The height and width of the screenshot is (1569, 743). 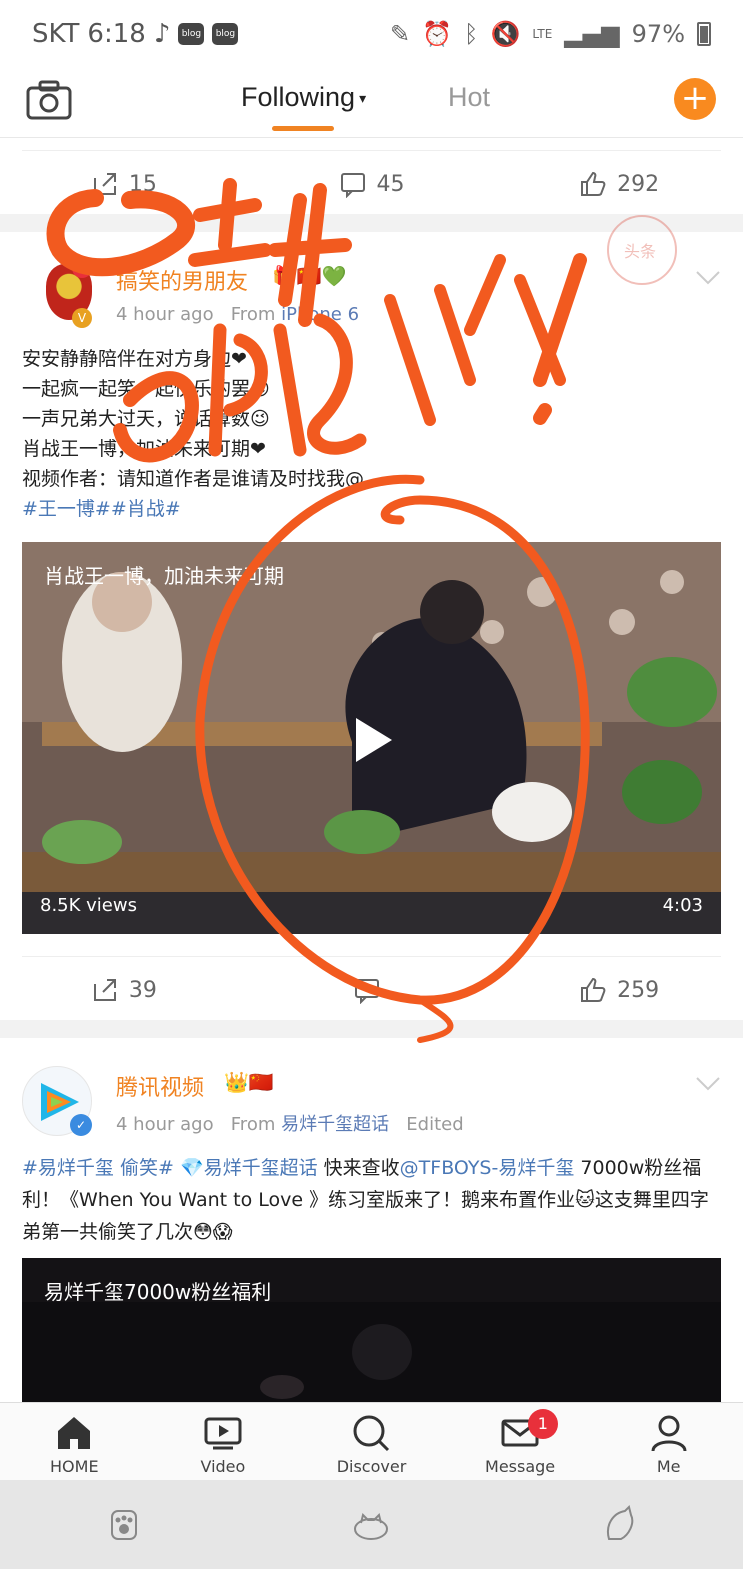 I want to click on post-username: 搞笑的男朋友, so click(x=182, y=280).